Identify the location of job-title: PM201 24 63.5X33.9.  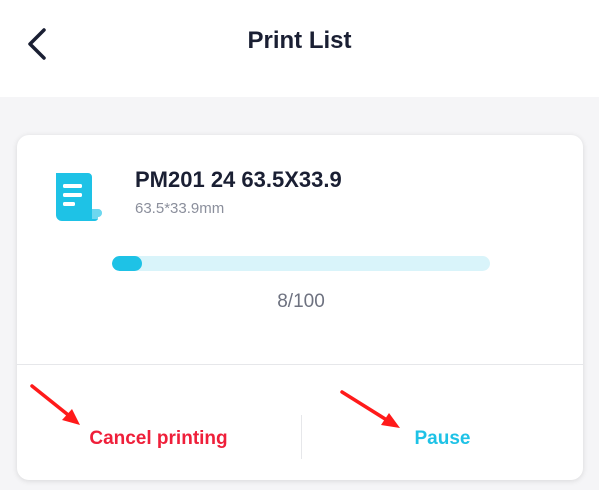
(238, 179).